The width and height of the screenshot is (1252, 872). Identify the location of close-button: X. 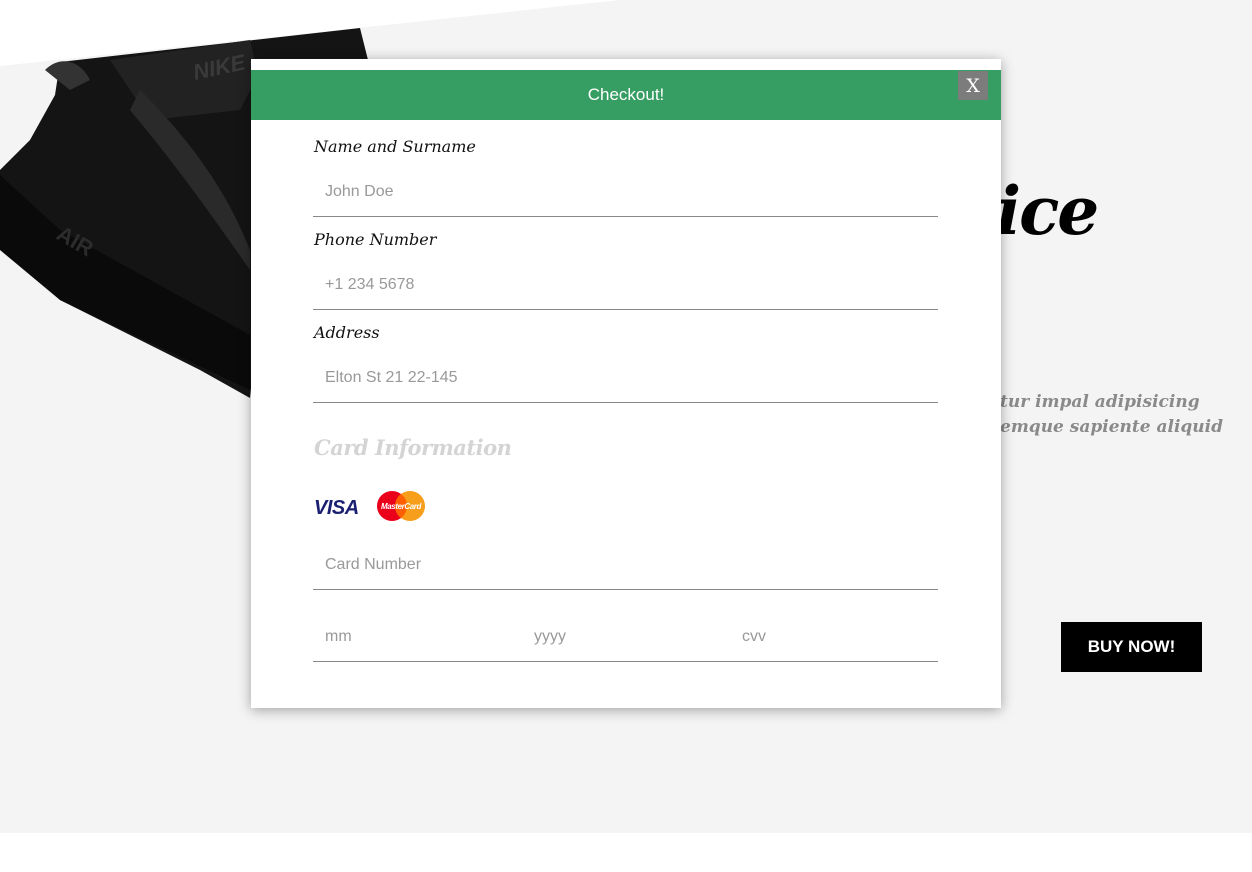
(973, 85).